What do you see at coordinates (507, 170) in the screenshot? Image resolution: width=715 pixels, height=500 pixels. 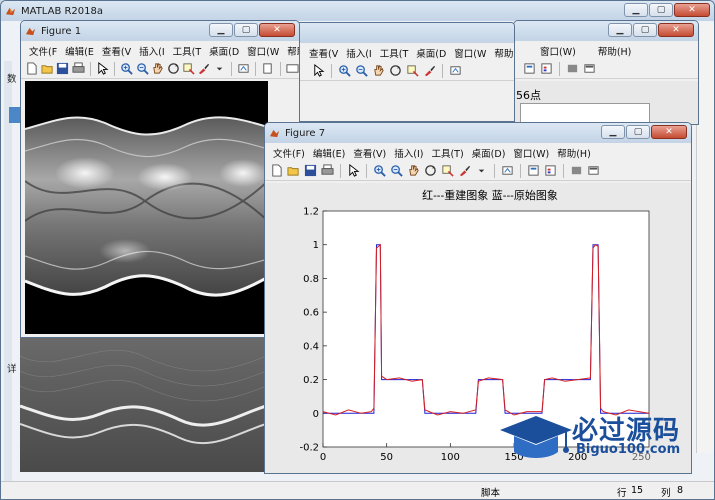 I see `f7-link-plot-icon` at bounding box center [507, 170].